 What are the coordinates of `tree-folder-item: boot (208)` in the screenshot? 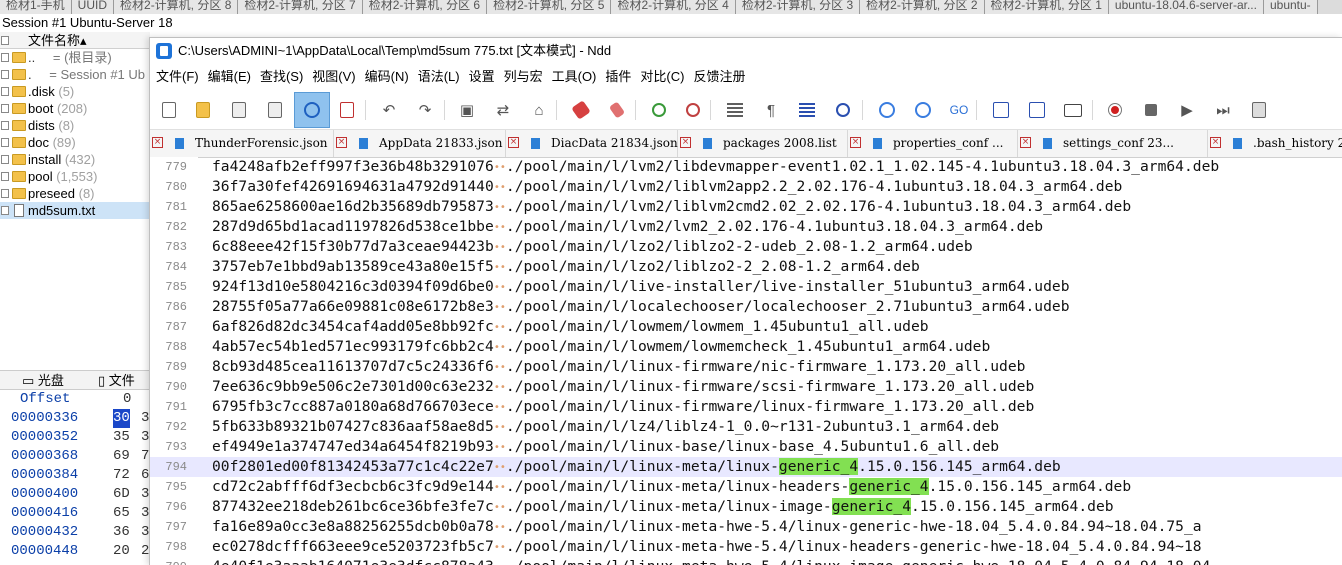 It's located at (75, 108).